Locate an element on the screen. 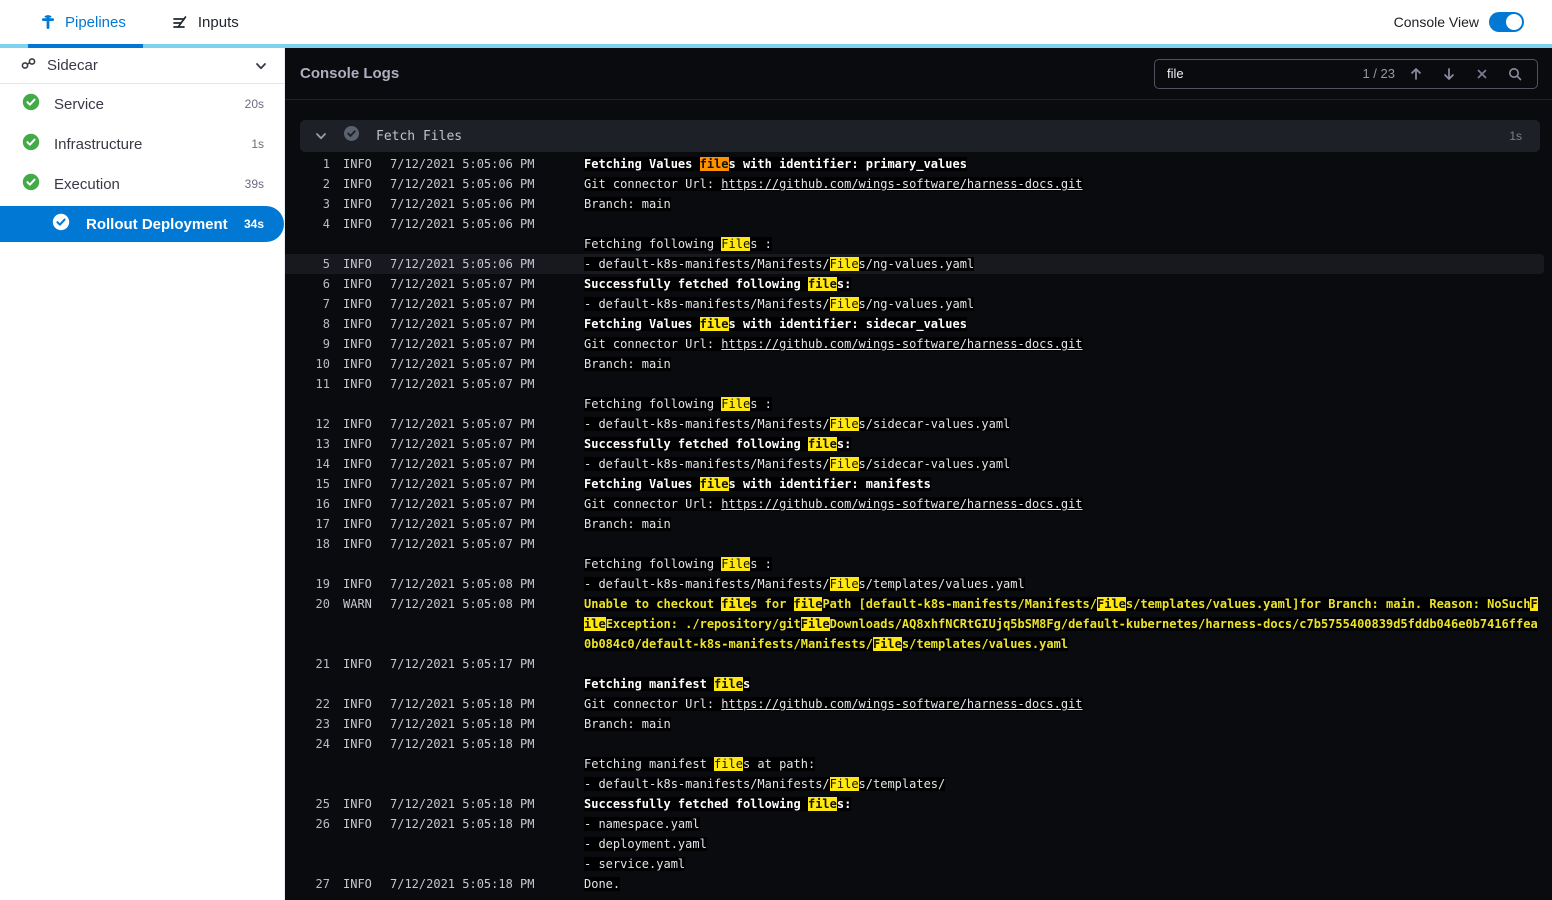  stage-label: Infrastructure is located at coordinates (98, 144).